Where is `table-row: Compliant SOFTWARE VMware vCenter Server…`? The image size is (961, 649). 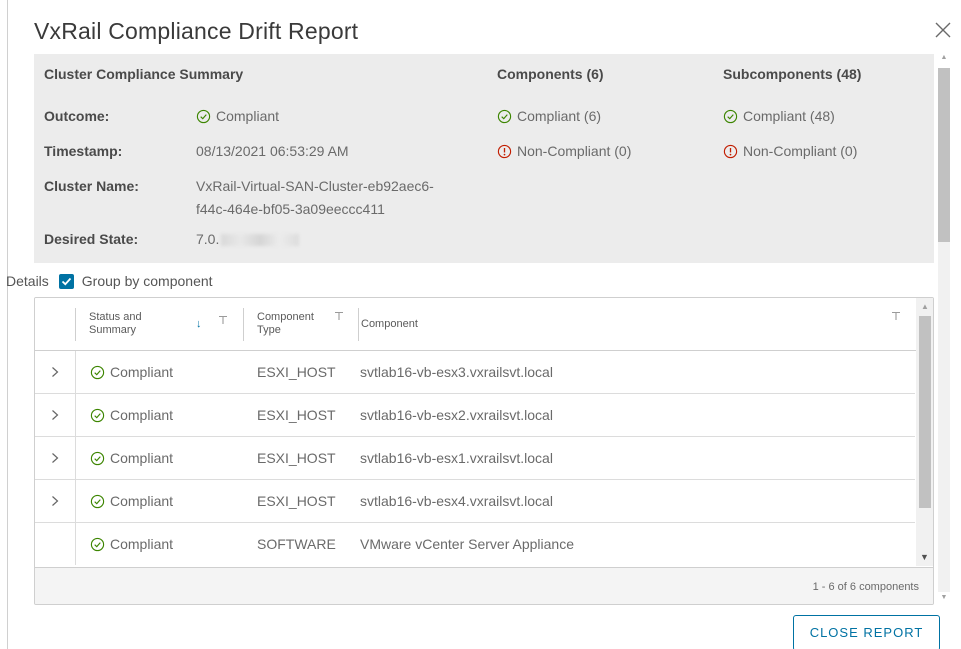
table-row: Compliant SOFTWARE VMware vCenter Server… is located at coordinates (475, 544).